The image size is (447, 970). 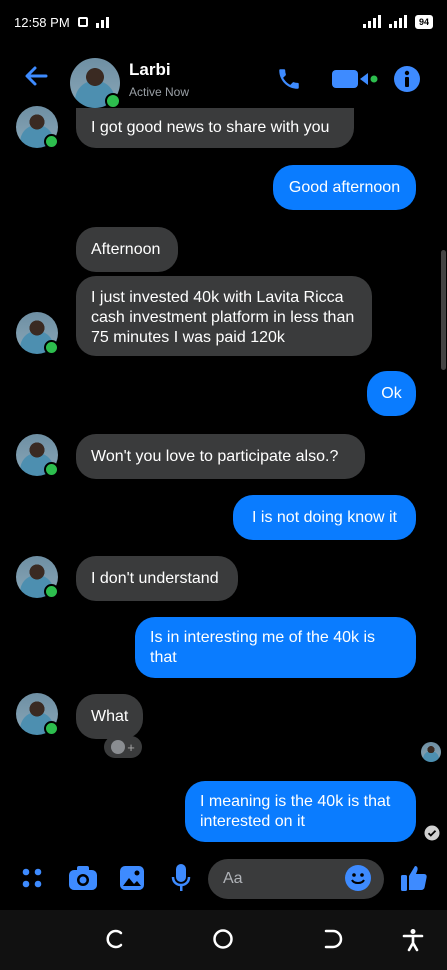 What do you see at coordinates (233, 878) in the screenshot?
I see `message-input-placeholder: Aa` at bounding box center [233, 878].